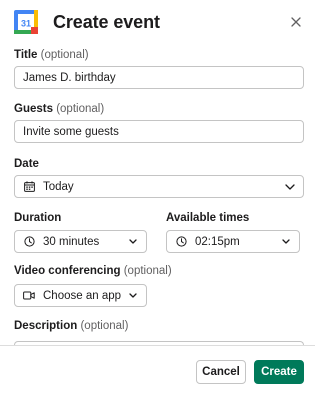  I want to click on google-calendar-icon: 31, so click(26, 22).